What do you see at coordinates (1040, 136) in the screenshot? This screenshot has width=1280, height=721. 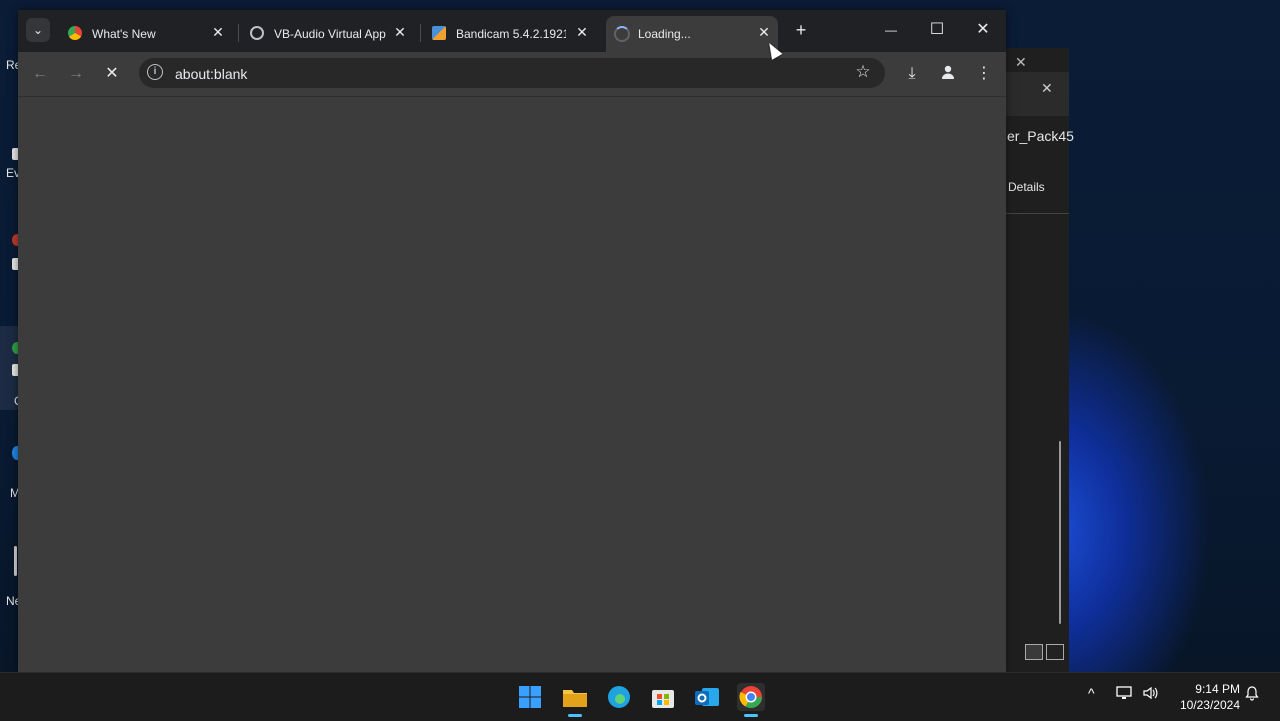 I see `window-title-fragment: er_Pack45` at bounding box center [1040, 136].